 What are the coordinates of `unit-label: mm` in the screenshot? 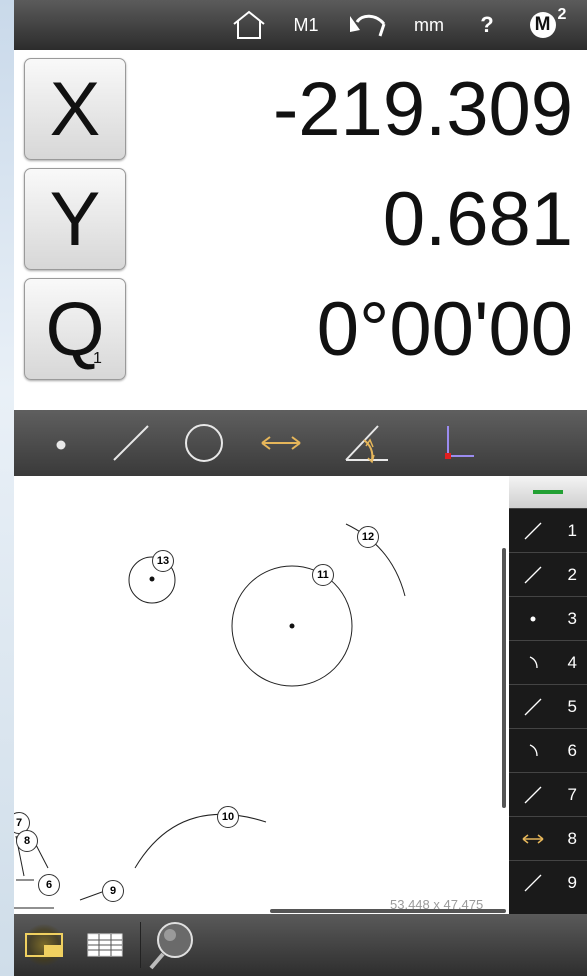 It's located at (429, 25).